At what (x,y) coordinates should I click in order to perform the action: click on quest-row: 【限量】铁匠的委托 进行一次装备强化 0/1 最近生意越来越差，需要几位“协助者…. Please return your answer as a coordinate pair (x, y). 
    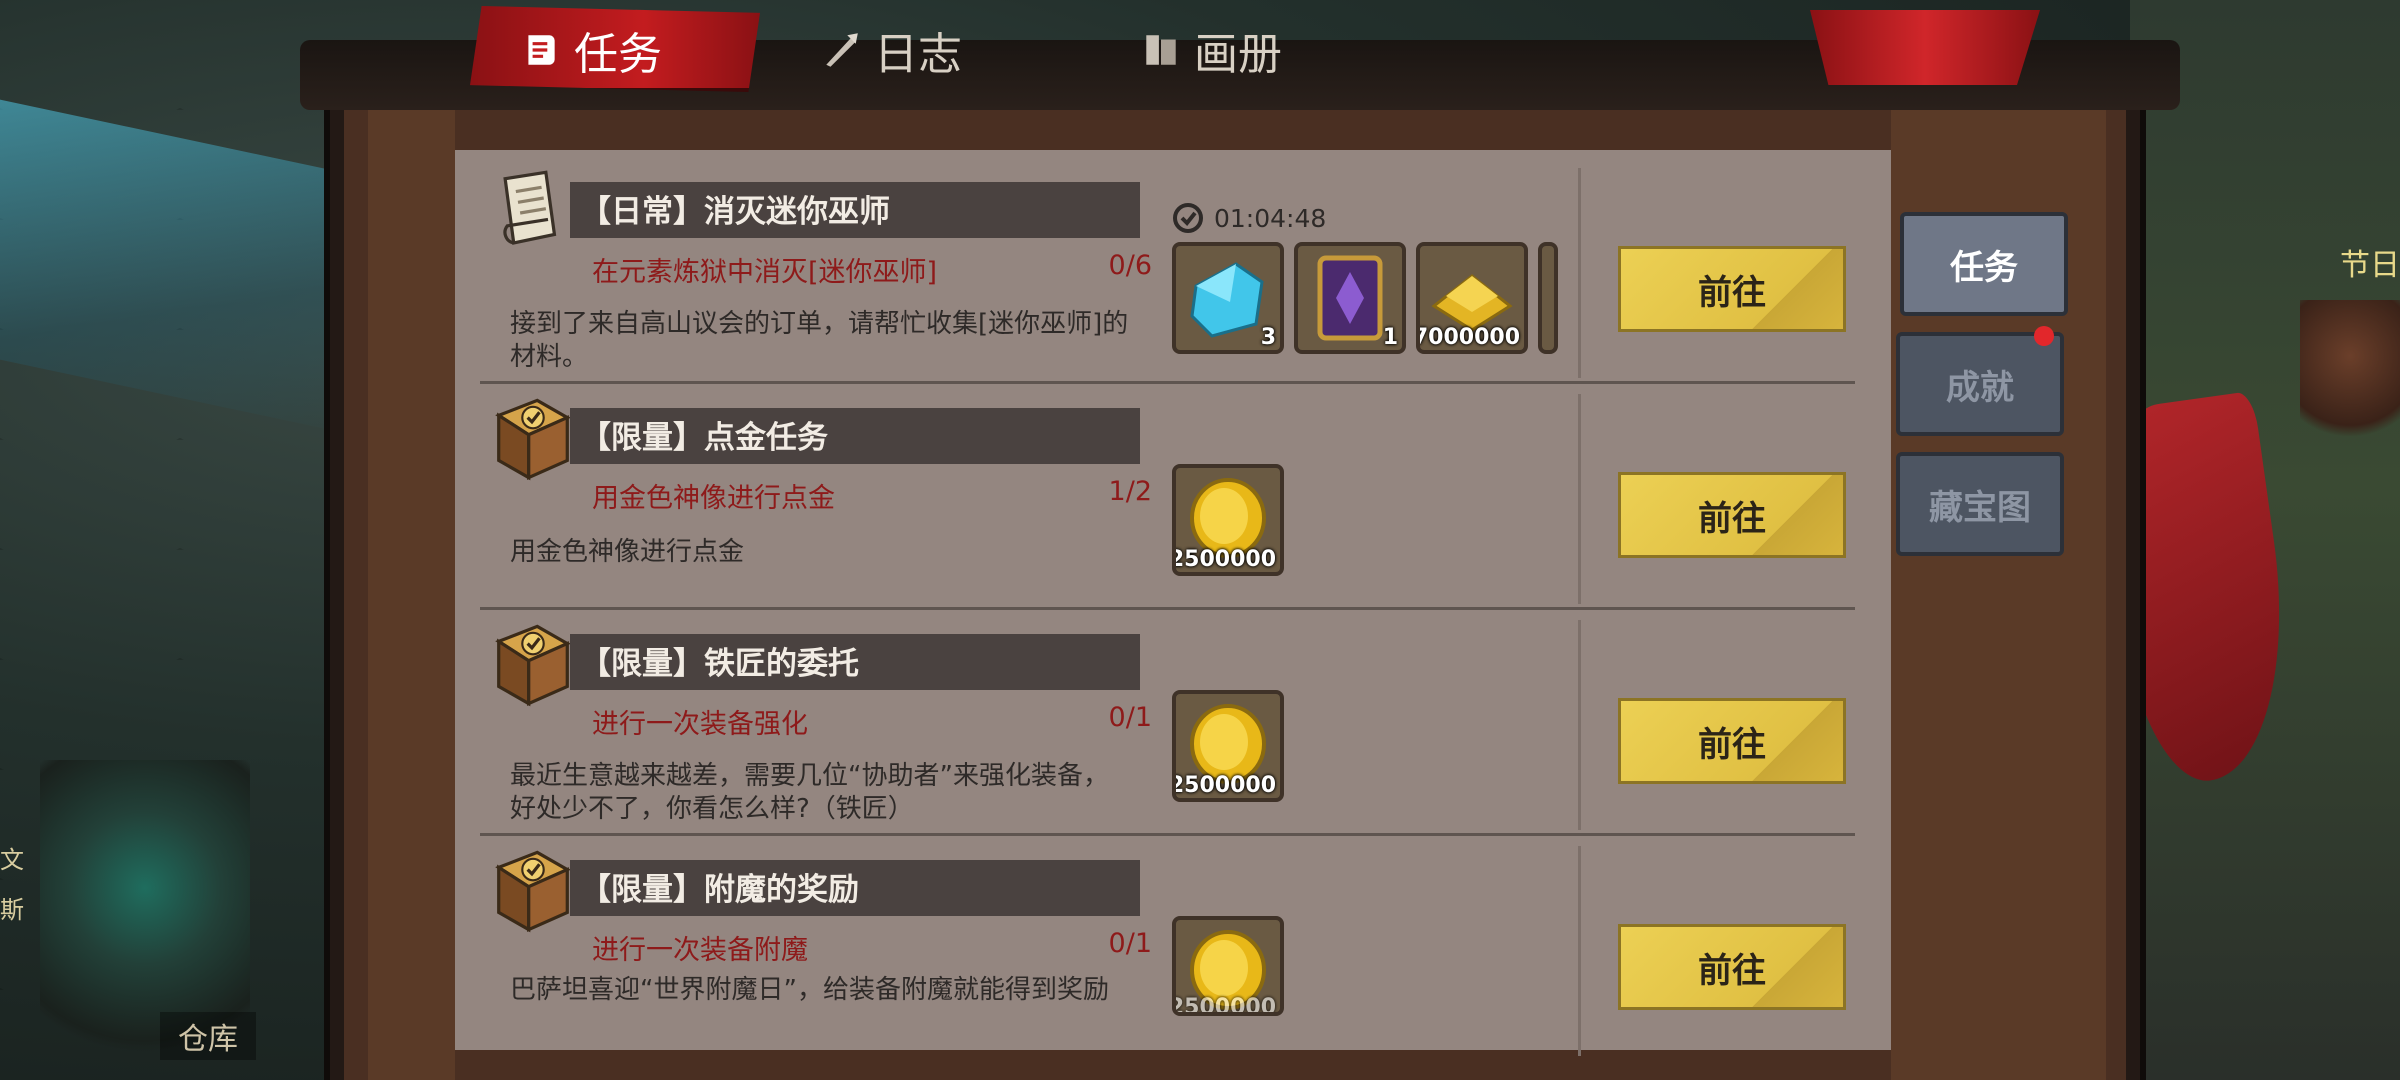
    Looking at the image, I should click on (1170, 723).